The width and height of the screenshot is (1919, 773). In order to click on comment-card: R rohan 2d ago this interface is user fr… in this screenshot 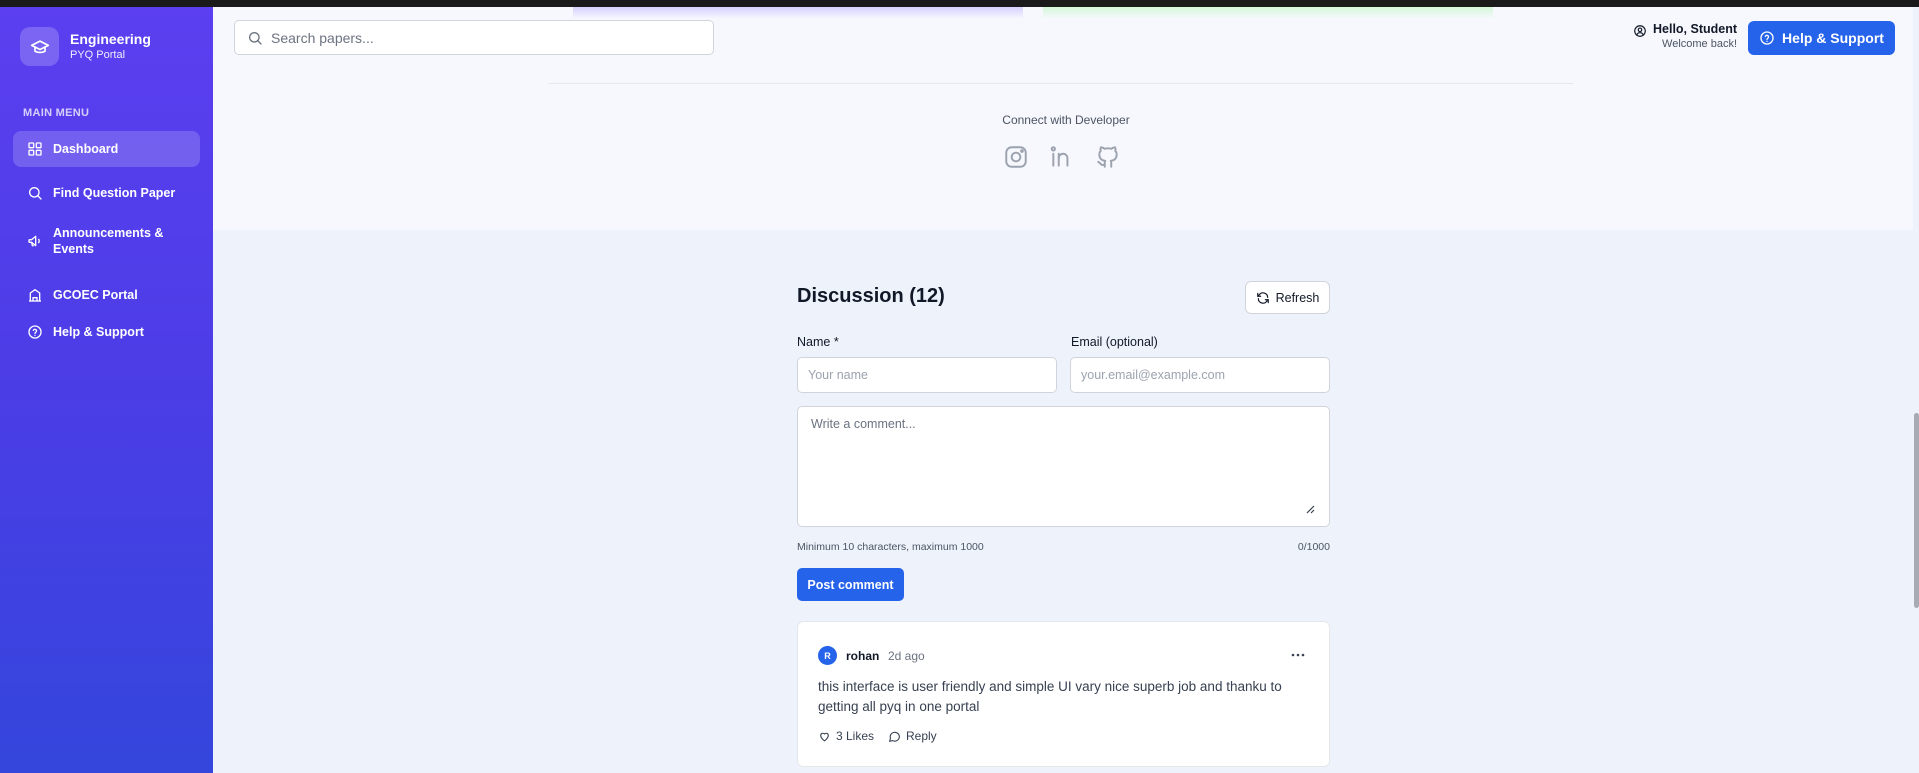, I will do `click(1063, 694)`.